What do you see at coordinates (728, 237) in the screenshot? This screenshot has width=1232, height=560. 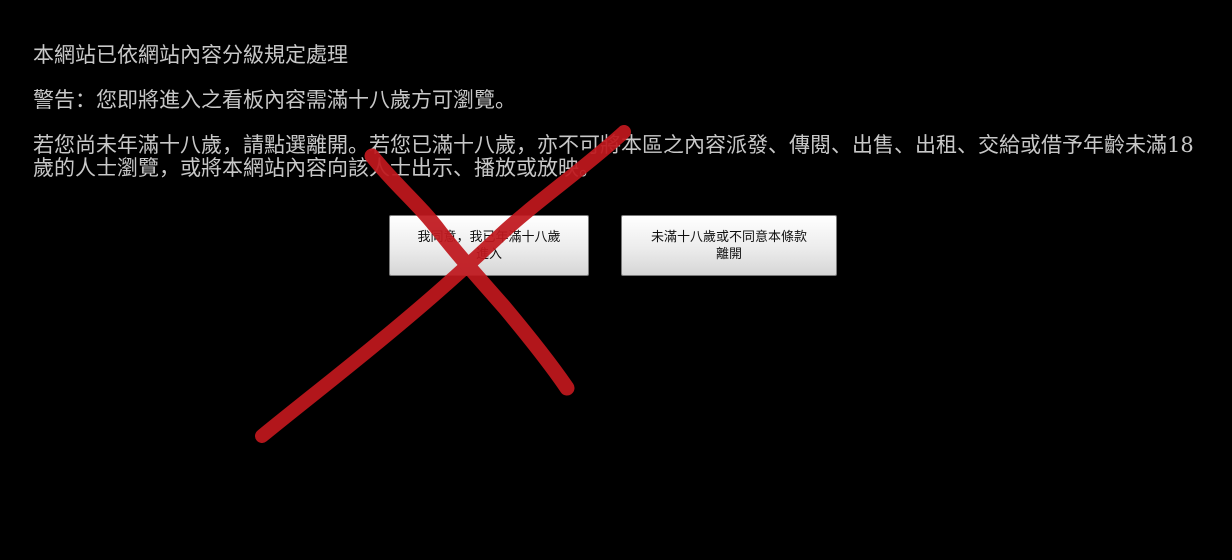 I see `disagree-button-label: 未滿十八歲或不同意本條款` at bounding box center [728, 237].